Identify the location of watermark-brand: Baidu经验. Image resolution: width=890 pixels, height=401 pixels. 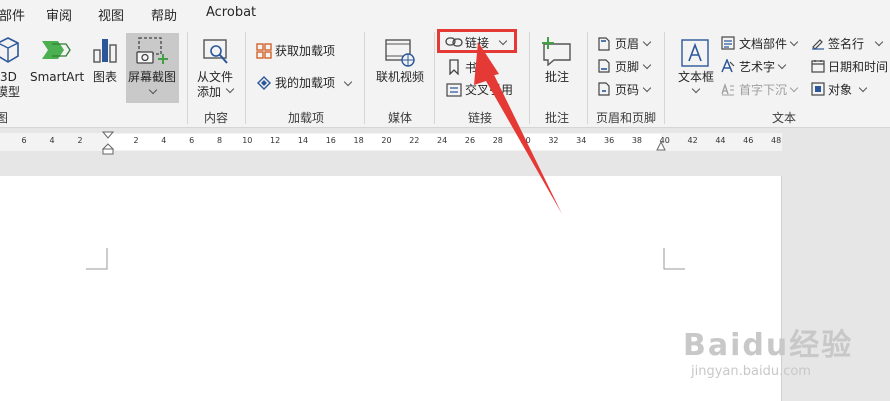
(768, 345).